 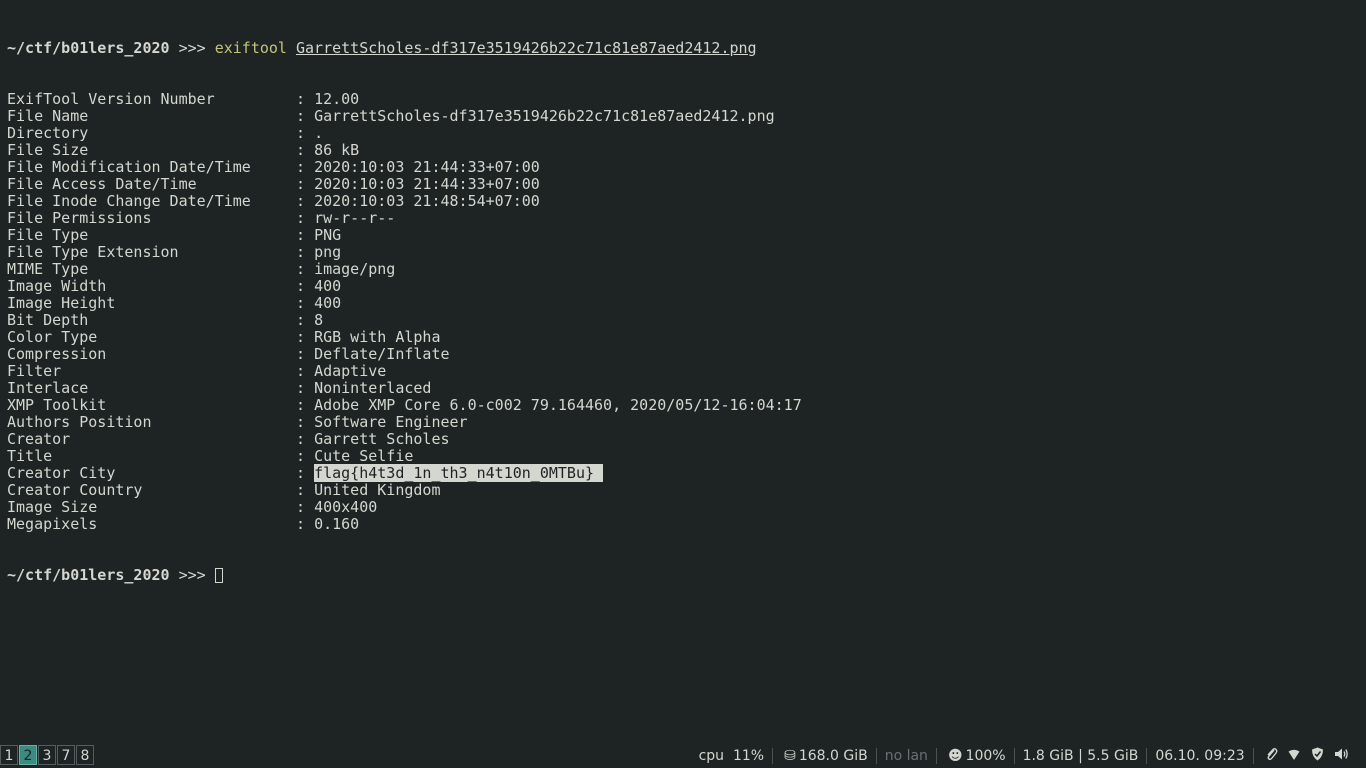 I want to click on exif-key: Directory, so click(x=48, y=133).